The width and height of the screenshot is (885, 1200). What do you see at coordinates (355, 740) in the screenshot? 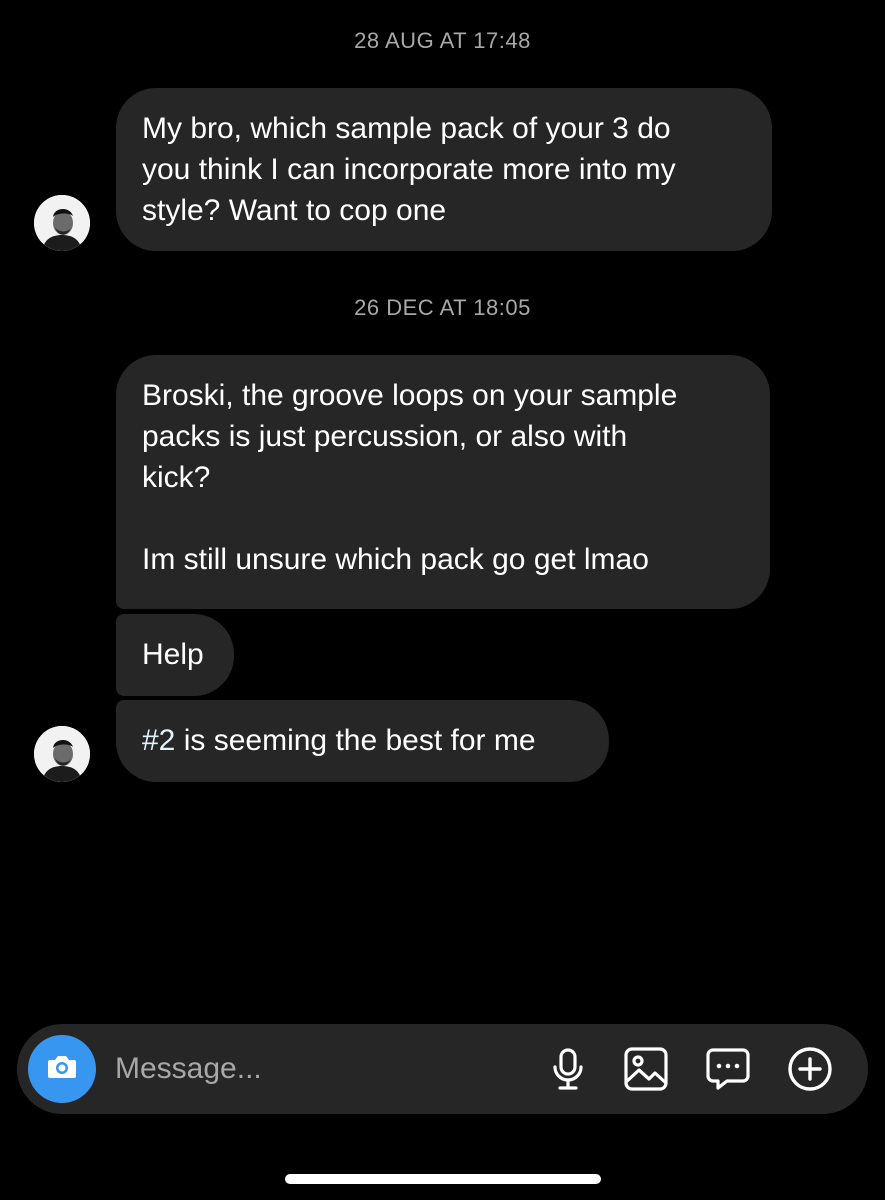
I see `message-text: is seeming the best for me` at bounding box center [355, 740].